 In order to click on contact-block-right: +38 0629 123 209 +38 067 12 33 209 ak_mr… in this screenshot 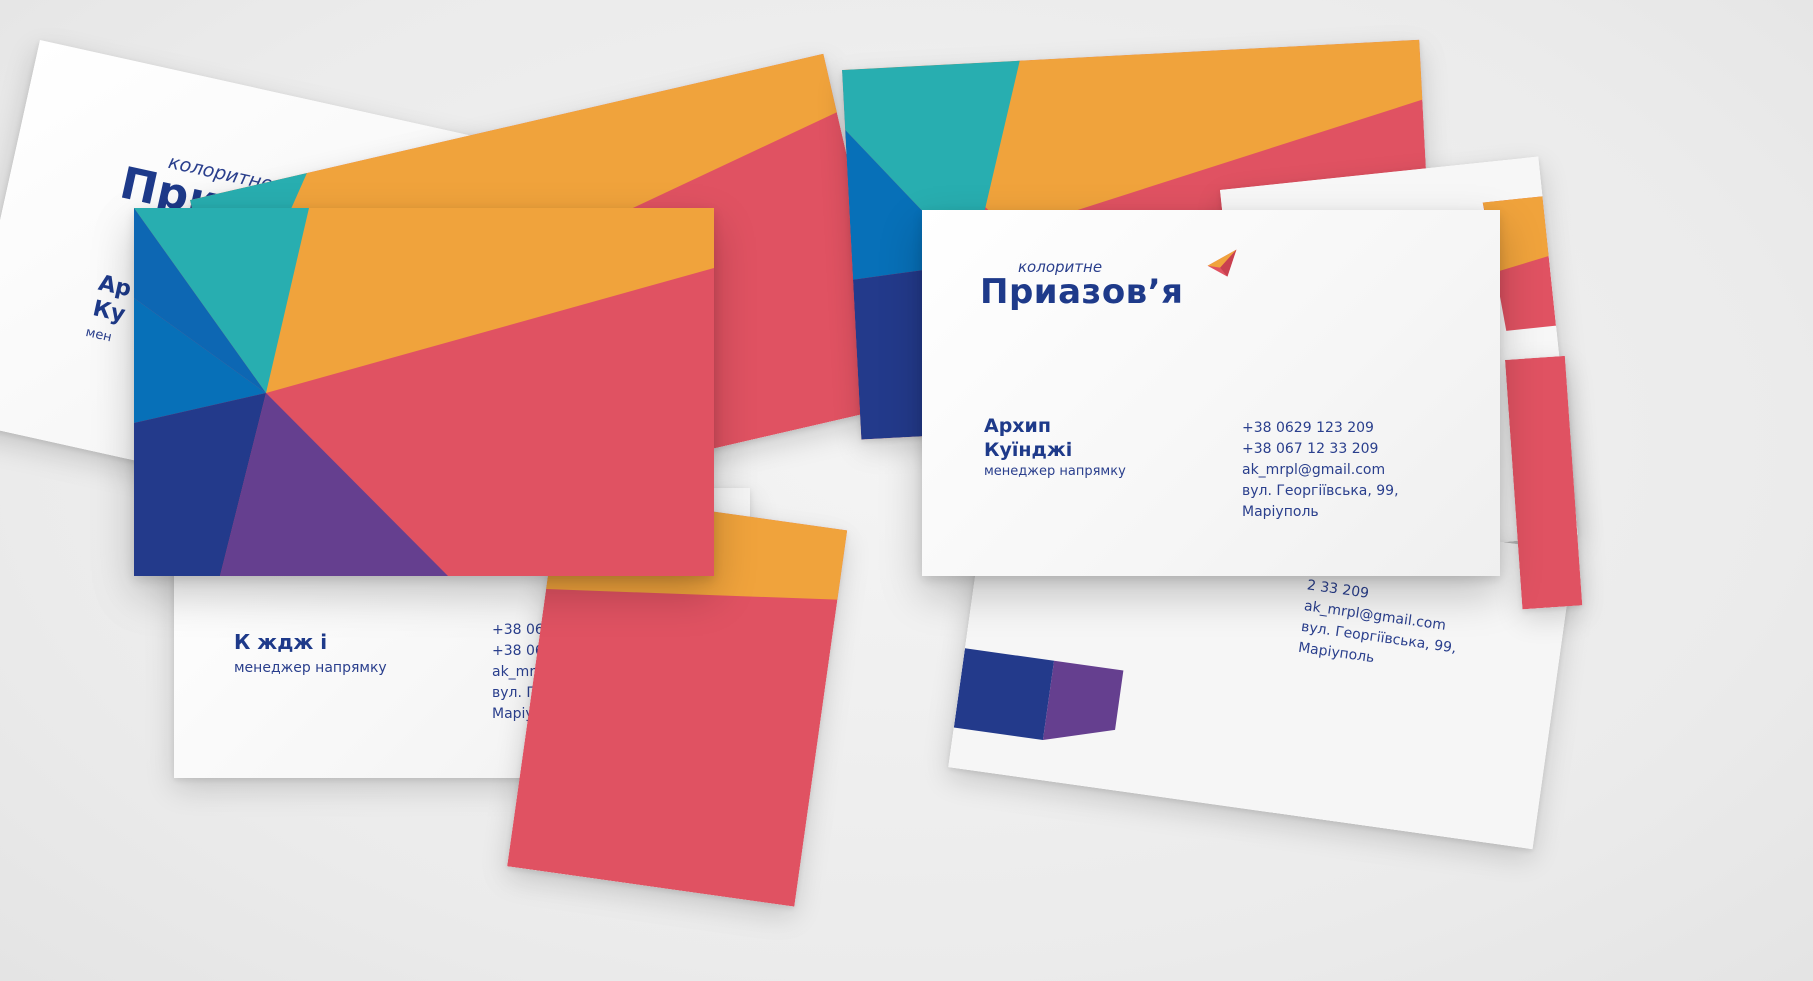, I will do `click(1320, 470)`.